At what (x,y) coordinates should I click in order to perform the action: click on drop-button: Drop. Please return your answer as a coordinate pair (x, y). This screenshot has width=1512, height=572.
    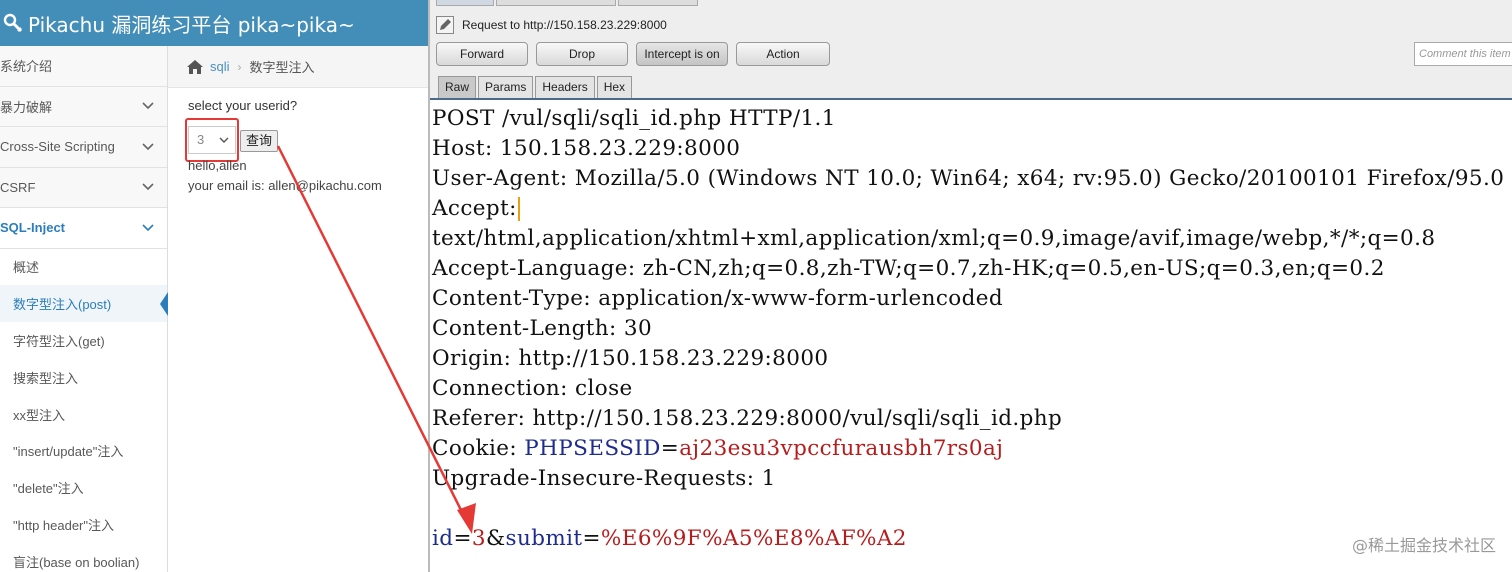
    Looking at the image, I should click on (582, 54).